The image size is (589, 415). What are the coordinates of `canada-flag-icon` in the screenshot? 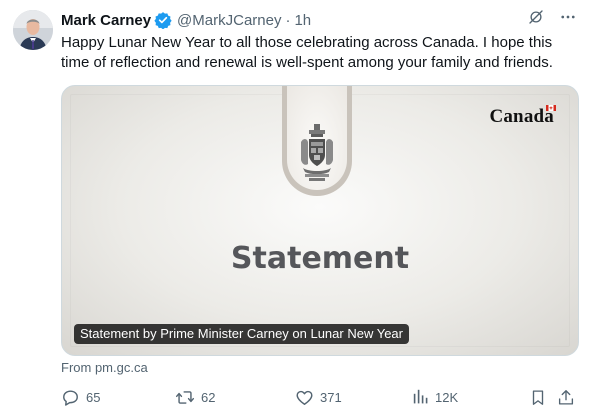 It's located at (551, 108).